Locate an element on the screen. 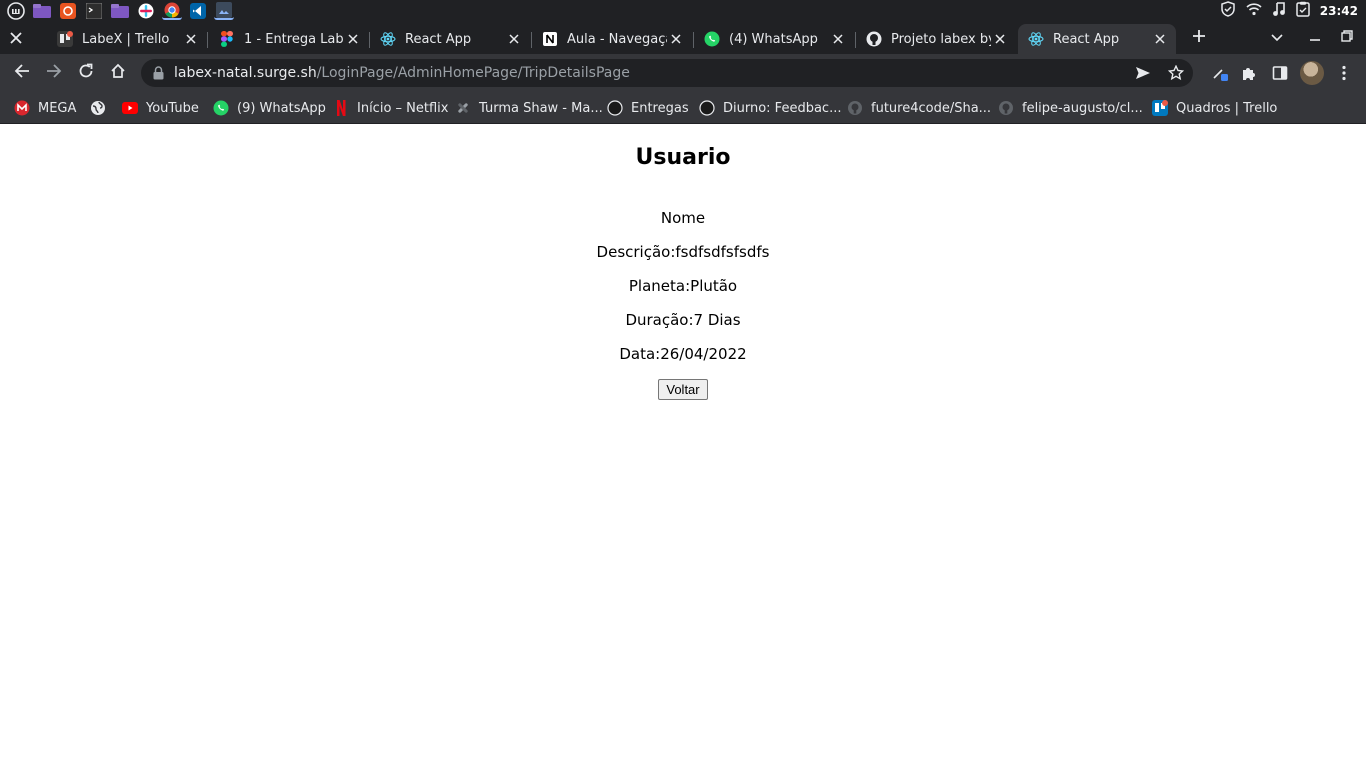 The width and height of the screenshot is (1366, 768). tab-entrega-labex: 1 - Entrega LabeX is located at coordinates (289, 39).